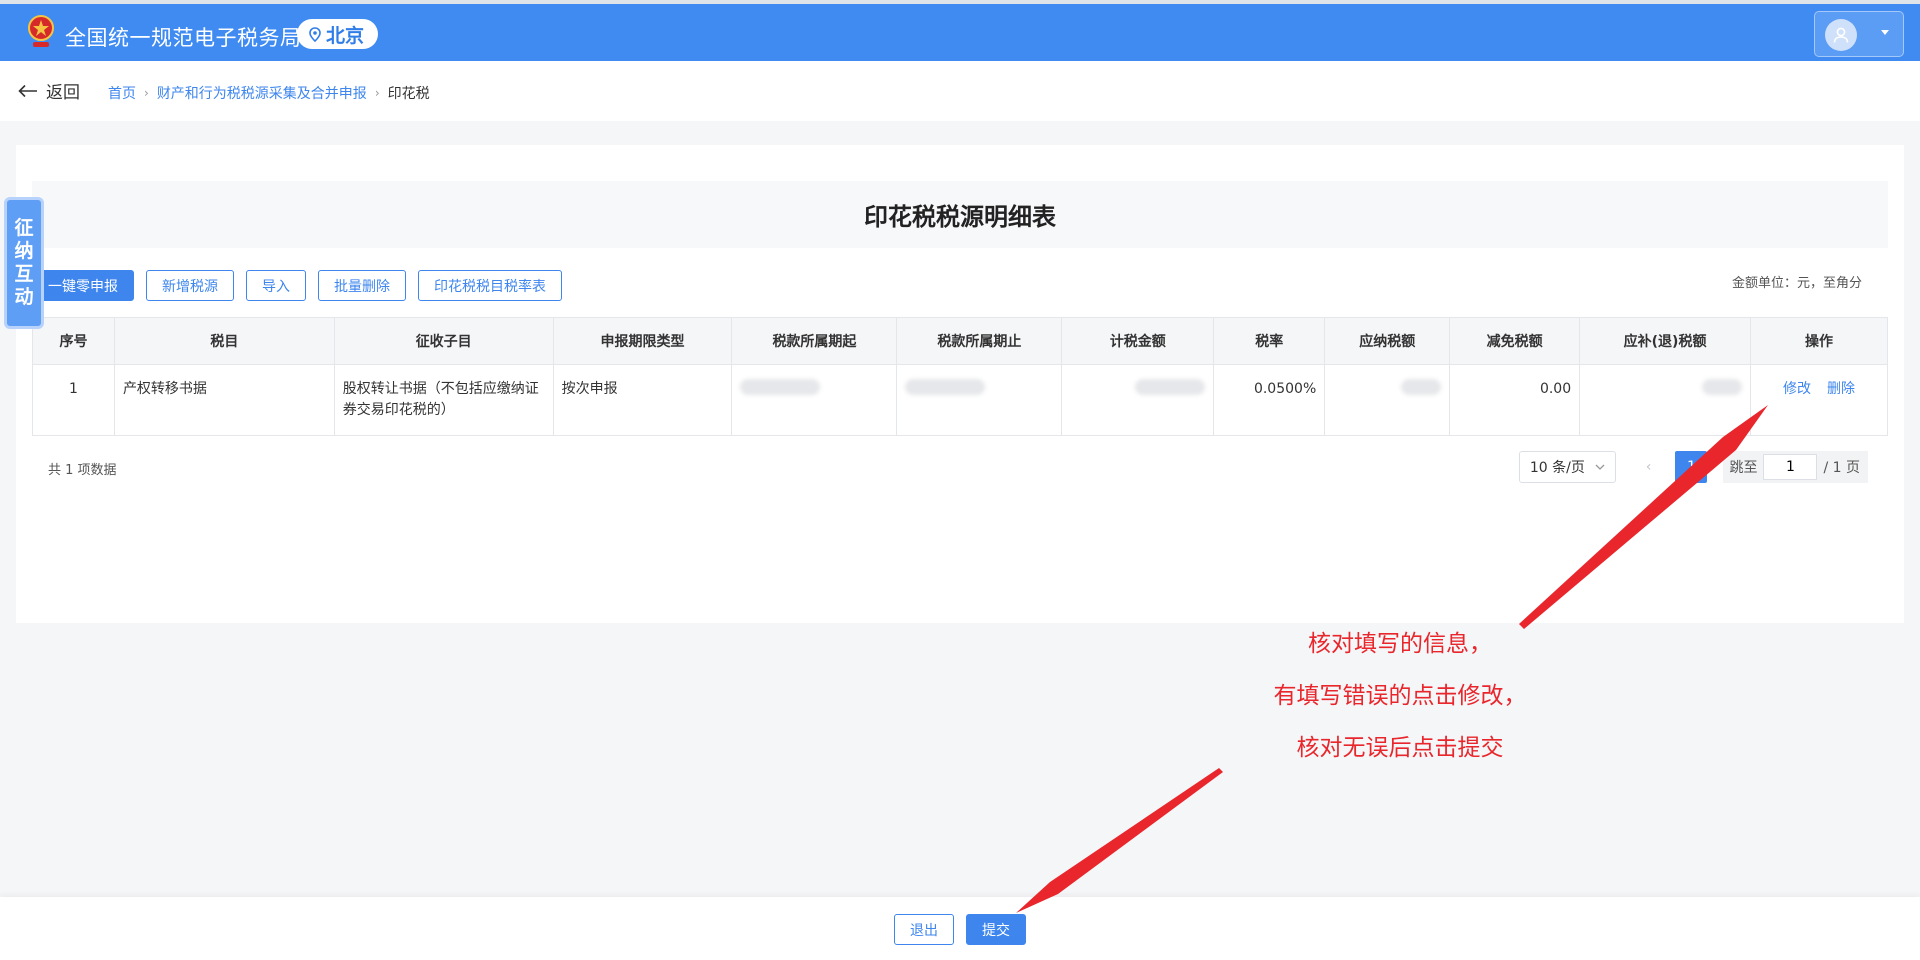 This screenshot has height=960, width=1920. Describe the element at coordinates (24, 274) in the screenshot. I see `side-tab-char: 互` at that location.